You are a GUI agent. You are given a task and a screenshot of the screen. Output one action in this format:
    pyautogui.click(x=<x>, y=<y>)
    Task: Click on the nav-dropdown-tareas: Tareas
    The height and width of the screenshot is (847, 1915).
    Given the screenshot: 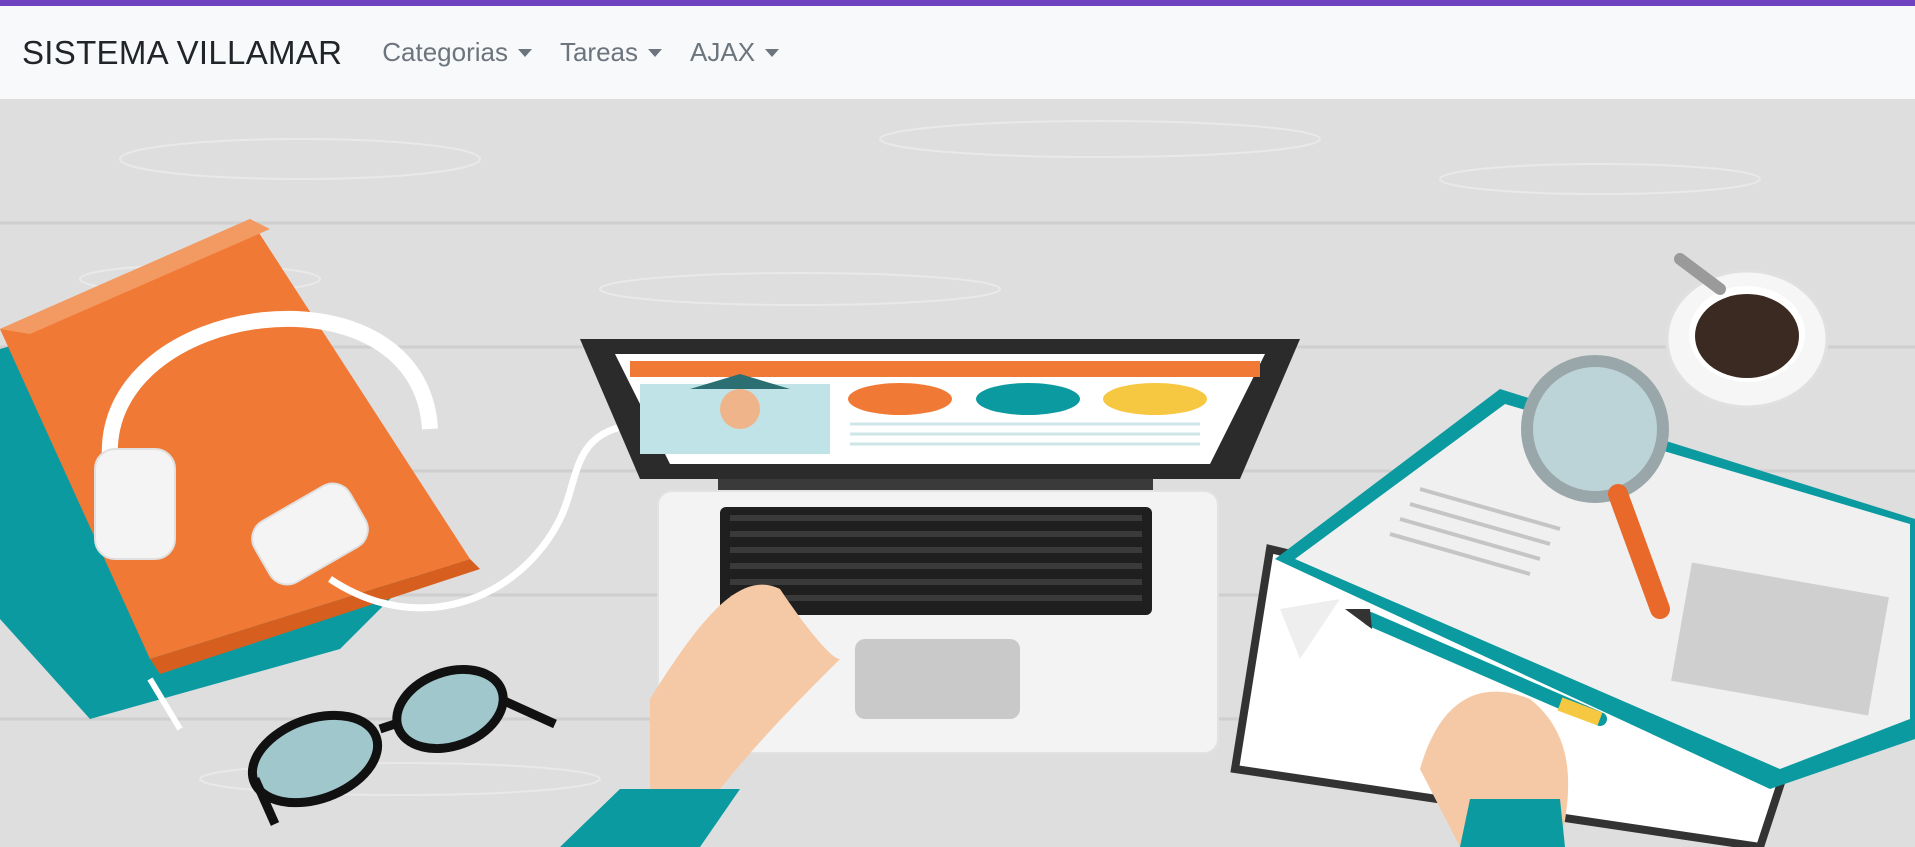 What is the action you would take?
    pyautogui.click(x=611, y=52)
    